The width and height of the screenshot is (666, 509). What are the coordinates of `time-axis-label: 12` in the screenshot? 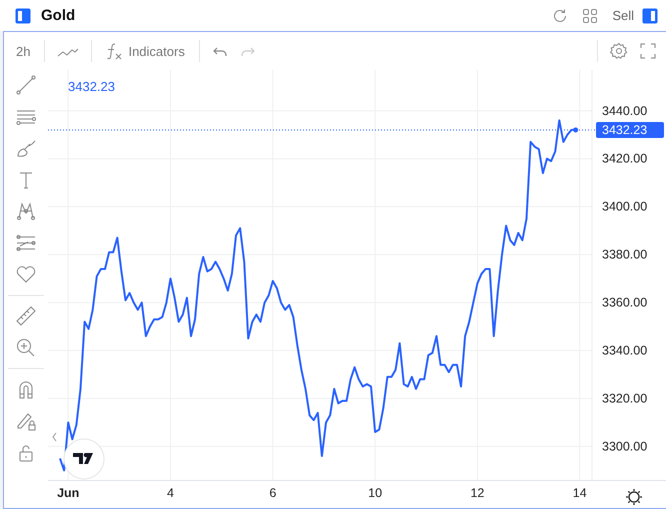 It's located at (477, 493).